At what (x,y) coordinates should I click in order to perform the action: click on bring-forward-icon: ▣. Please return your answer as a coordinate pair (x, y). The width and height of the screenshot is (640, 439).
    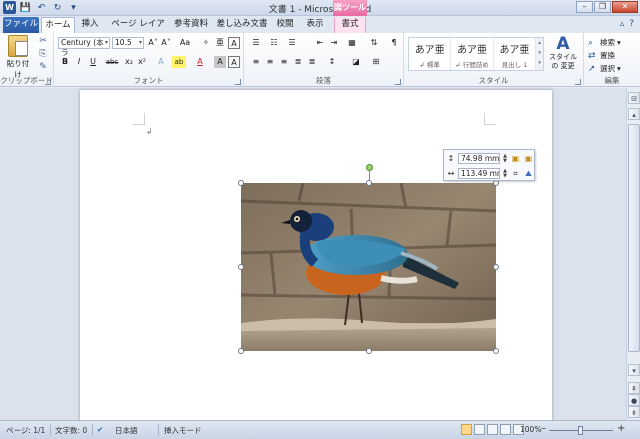
    Looking at the image, I should click on (515, 158).